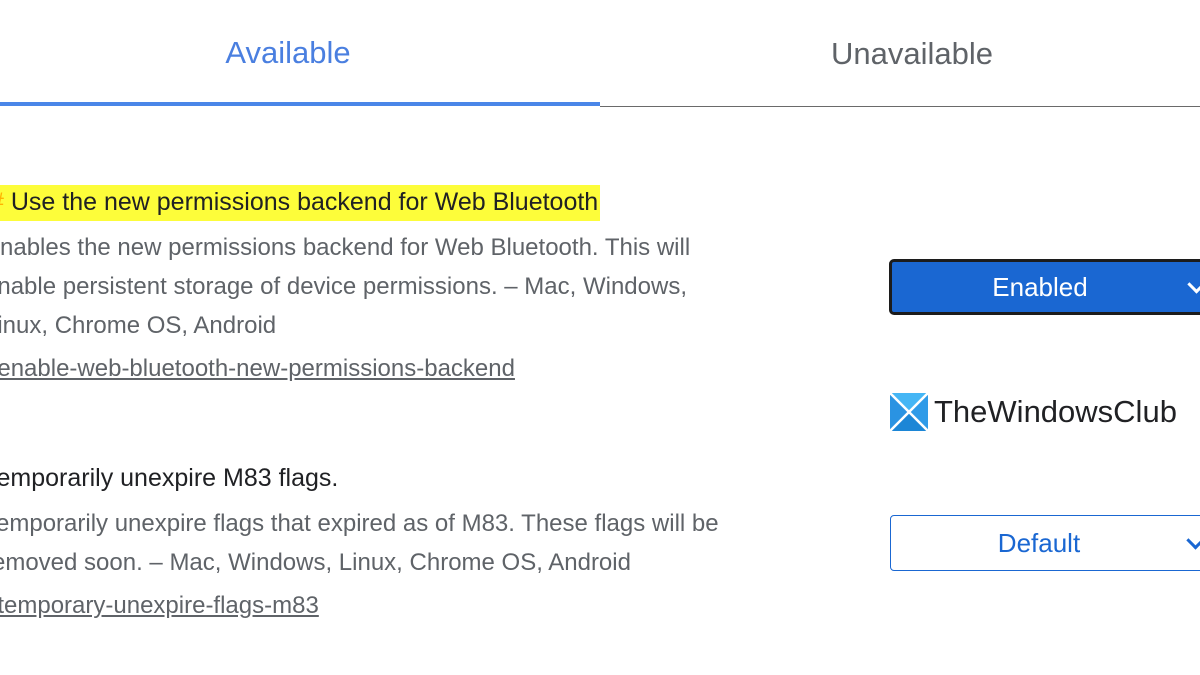  I want to click on tab-unavailable-label: Unavailable, so click(912, 53).